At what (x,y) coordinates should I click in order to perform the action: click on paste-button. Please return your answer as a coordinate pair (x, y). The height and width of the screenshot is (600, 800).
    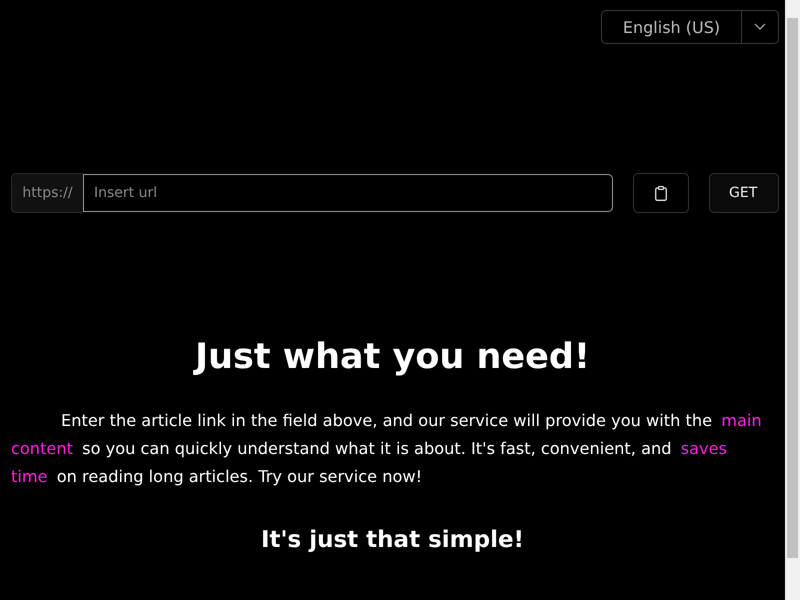
    Looking at the image, I should click on (661, 193).